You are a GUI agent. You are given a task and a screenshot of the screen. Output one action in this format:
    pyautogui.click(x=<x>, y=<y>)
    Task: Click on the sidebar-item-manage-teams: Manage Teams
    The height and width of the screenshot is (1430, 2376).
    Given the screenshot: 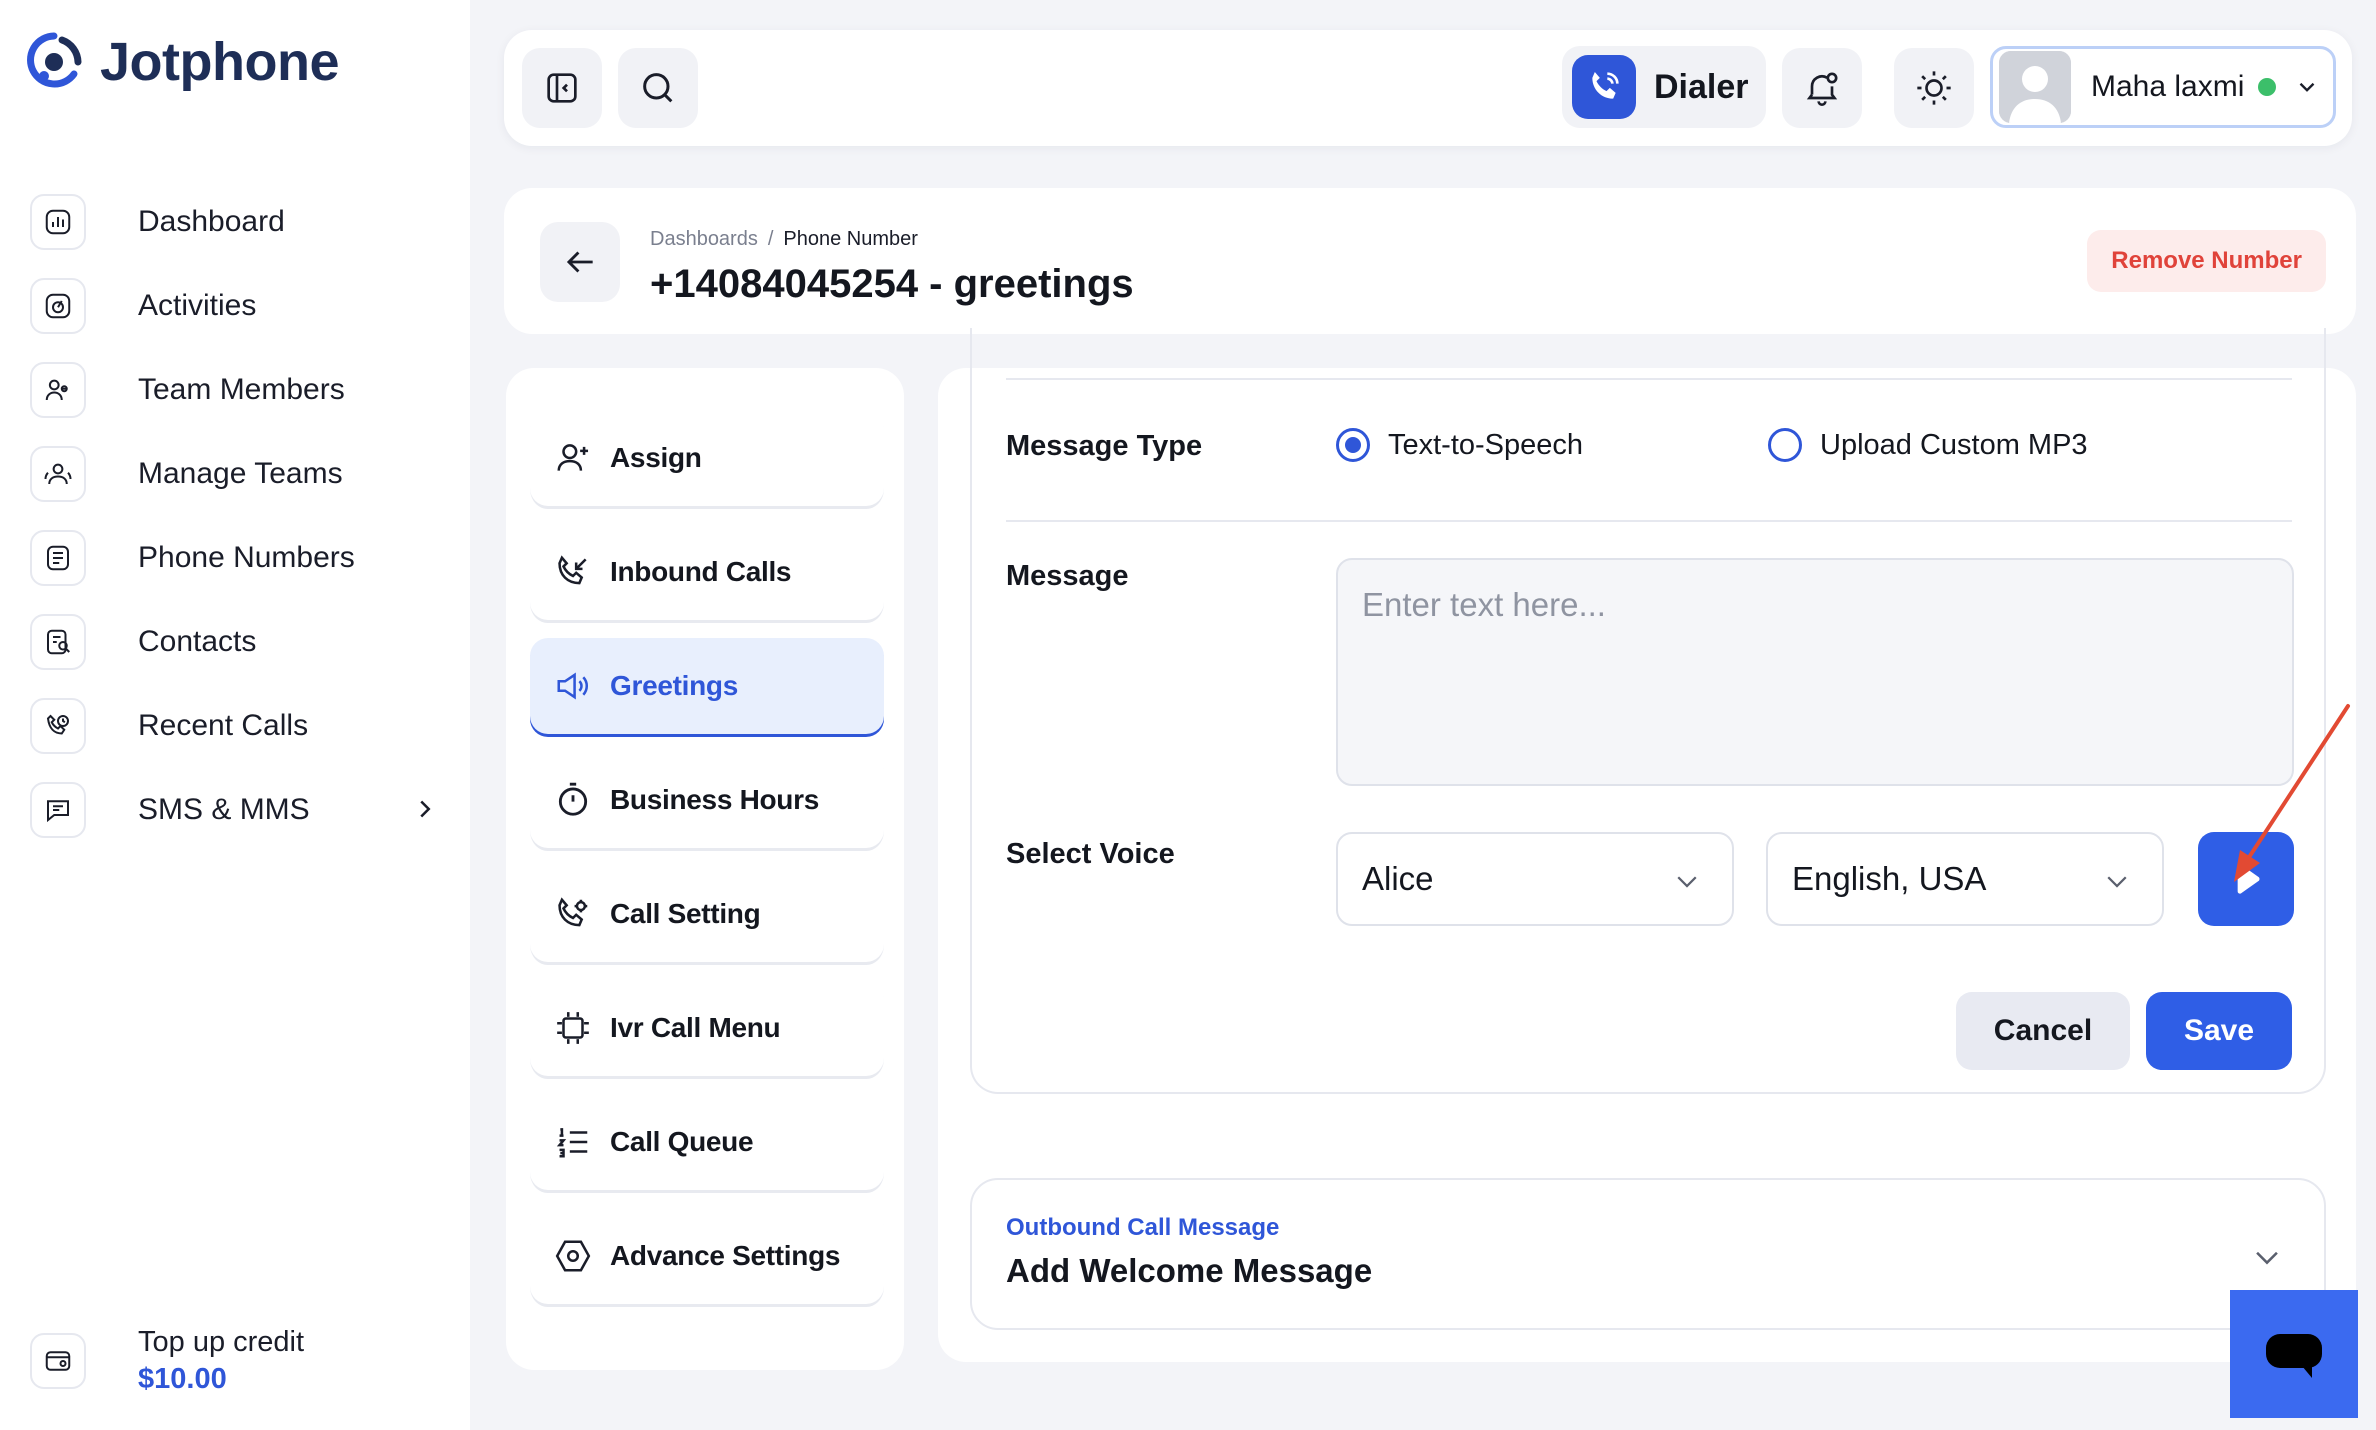 What is the action you would take?
    pyautogui.click(x=235, y=474)
    